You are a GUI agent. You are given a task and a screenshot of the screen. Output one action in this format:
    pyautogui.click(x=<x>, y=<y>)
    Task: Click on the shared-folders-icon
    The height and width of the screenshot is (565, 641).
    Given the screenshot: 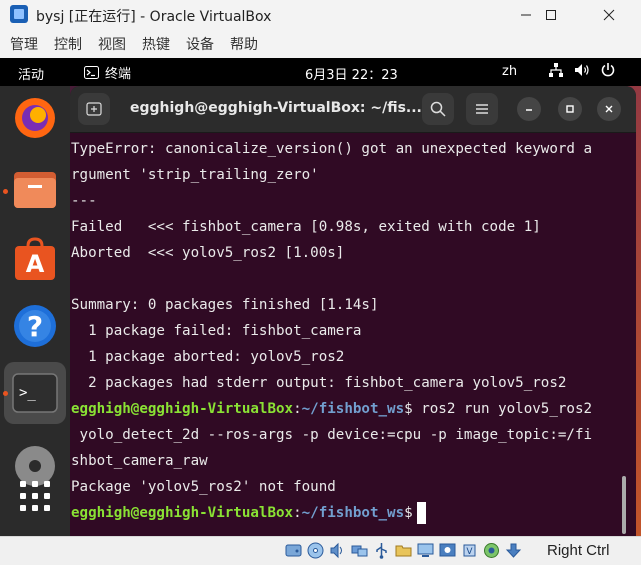 What is the action you would take?
    pyautogui.click(x=403, y=550)
    